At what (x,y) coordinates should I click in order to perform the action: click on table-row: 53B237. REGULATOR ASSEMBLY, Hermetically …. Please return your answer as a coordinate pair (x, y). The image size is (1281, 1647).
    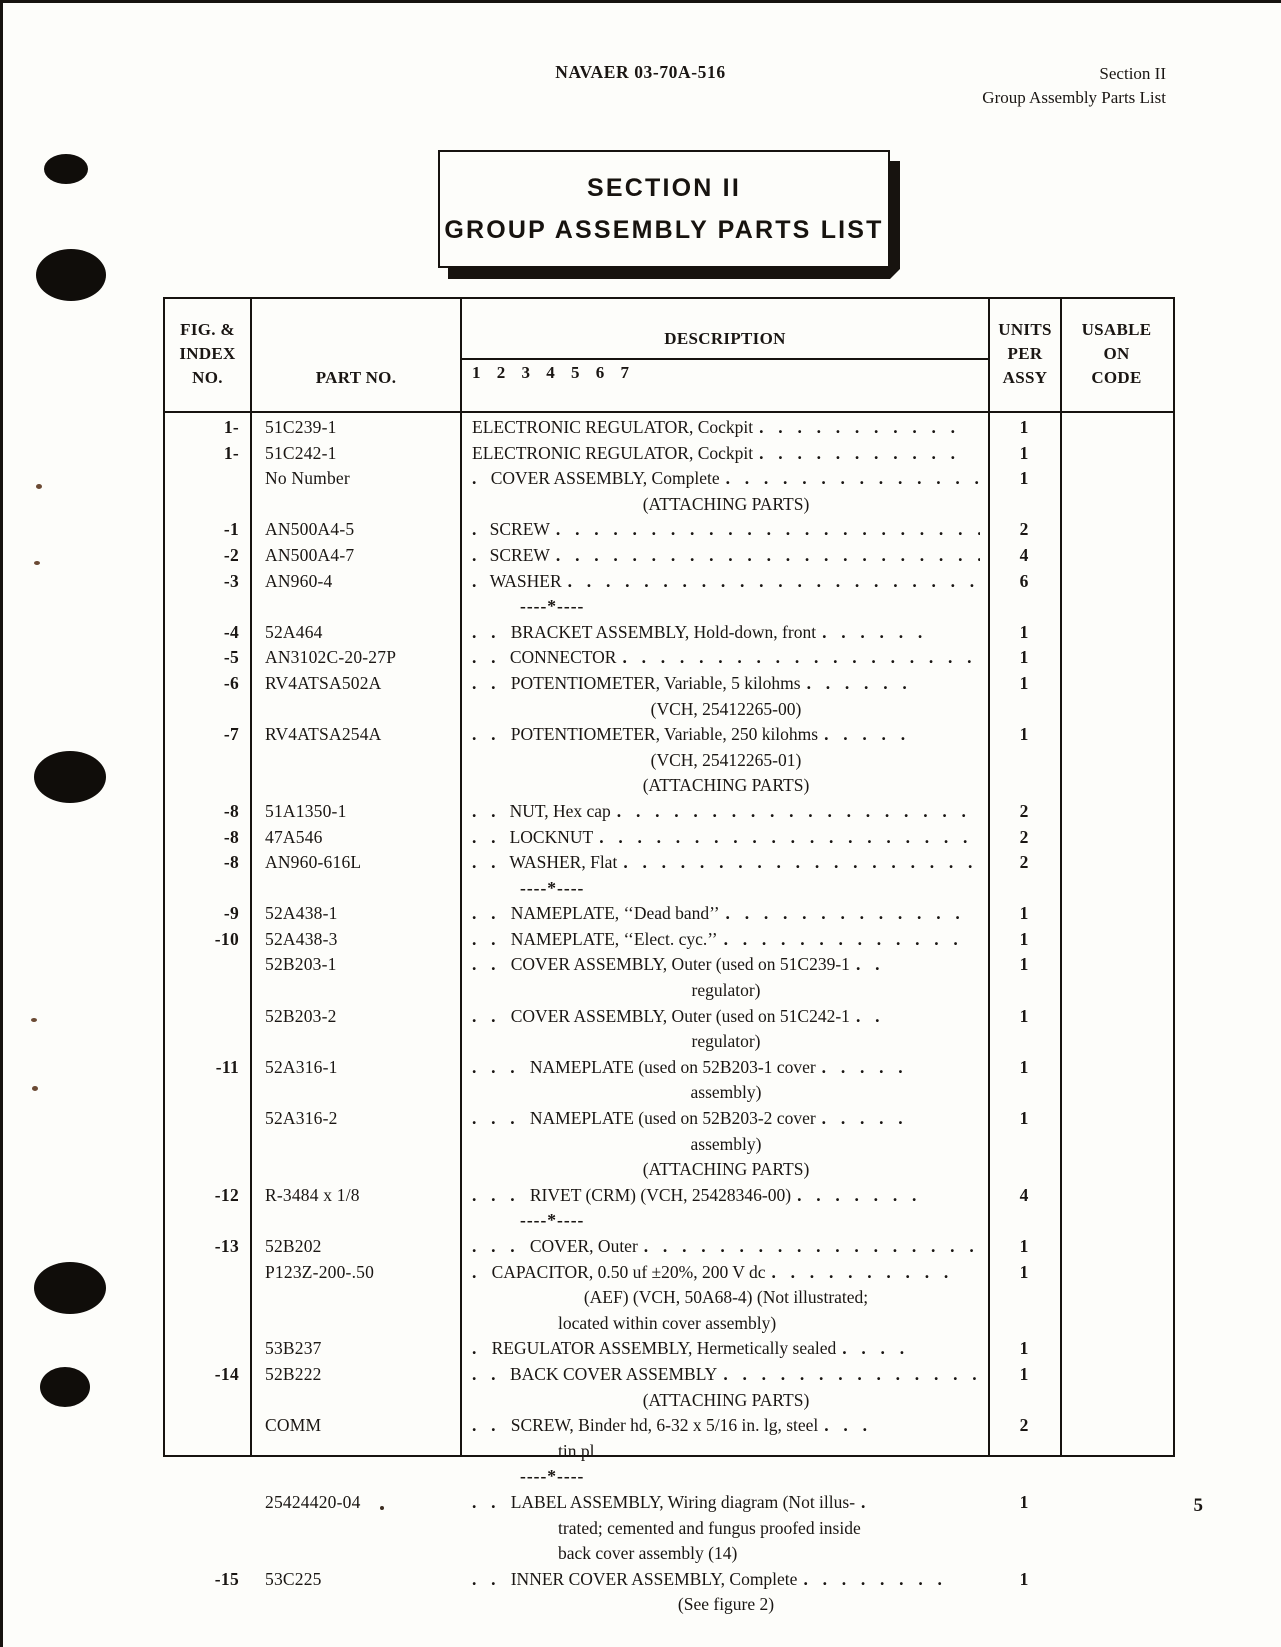
    Looking at the image, I should click on (669, 1351).